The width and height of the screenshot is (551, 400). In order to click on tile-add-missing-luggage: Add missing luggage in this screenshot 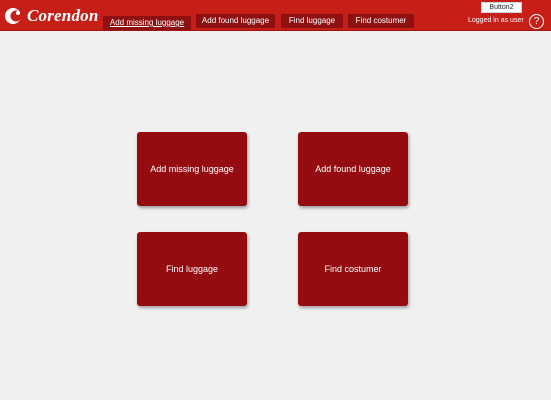, I will do `click(192, 169)`.